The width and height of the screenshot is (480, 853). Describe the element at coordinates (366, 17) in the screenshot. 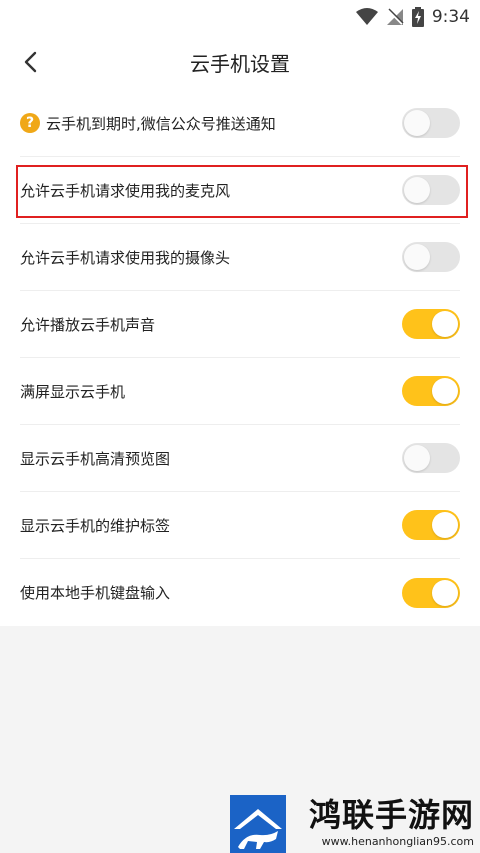

I see `wifi-icon` at that location.